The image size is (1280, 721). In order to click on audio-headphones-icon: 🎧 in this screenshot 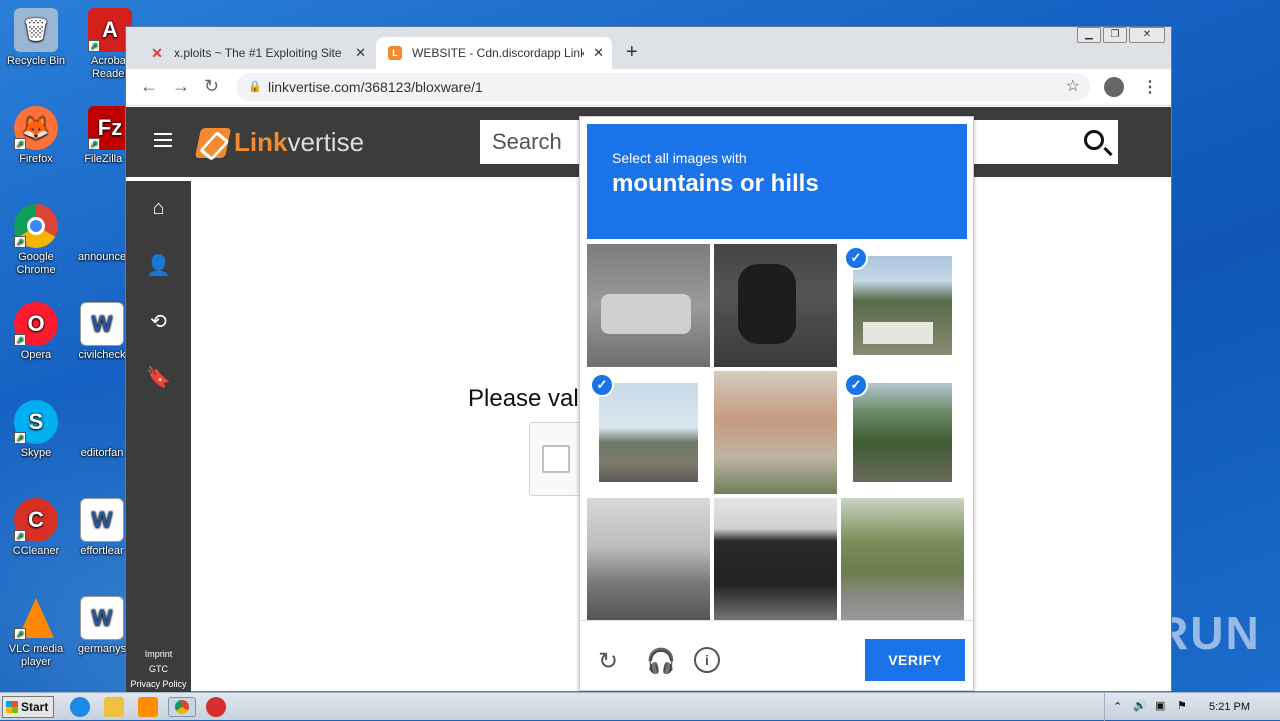, I will do `click(661, 661)`.